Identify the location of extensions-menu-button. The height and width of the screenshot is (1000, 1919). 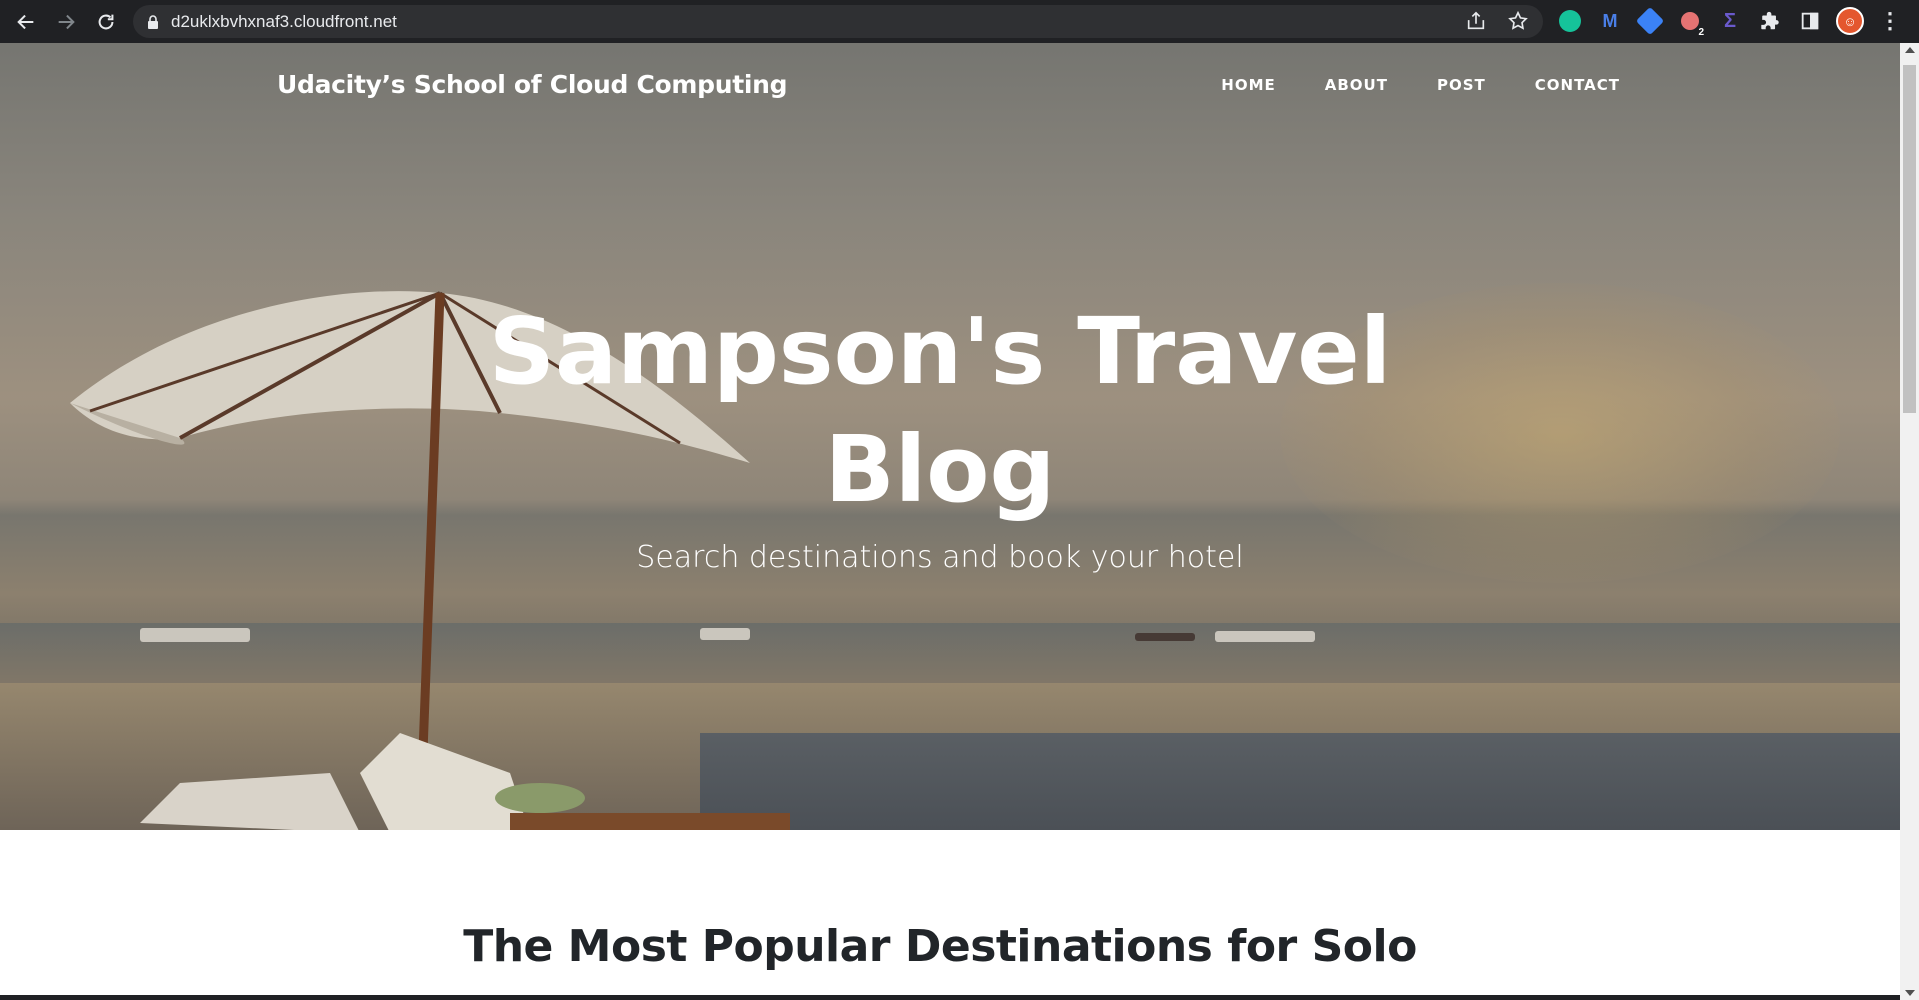
(1770, 21).